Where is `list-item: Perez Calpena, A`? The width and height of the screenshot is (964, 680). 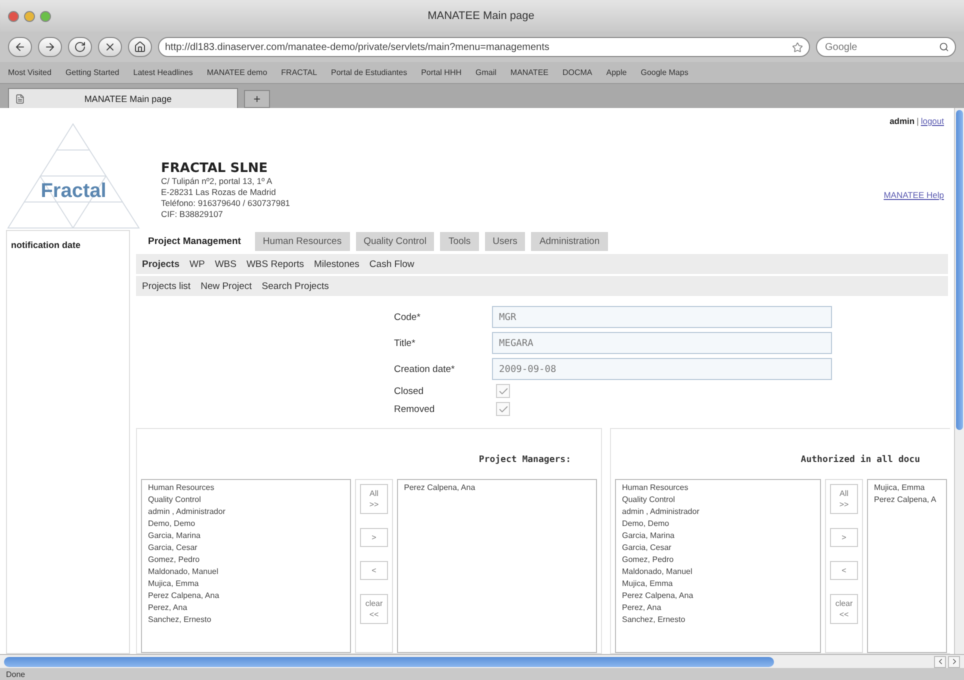 list-item: Perez Calpena, A is located at coordinates (907, 500).